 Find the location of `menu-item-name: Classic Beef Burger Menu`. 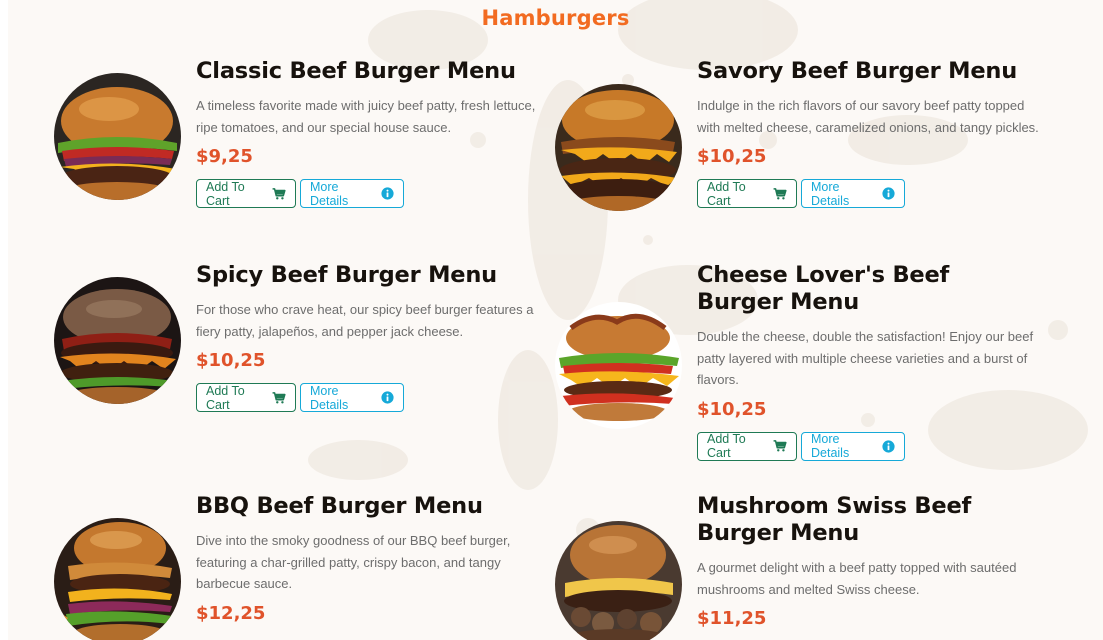

menu-item-name: Classic Beef Burger Menu is located at coordinates (356, 71).